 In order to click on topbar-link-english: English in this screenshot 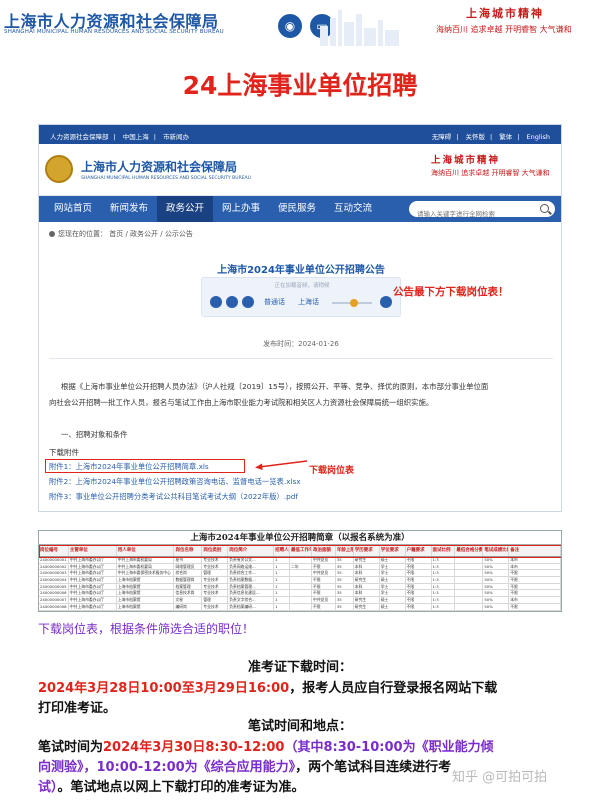, I will do `click(538, 137)`.